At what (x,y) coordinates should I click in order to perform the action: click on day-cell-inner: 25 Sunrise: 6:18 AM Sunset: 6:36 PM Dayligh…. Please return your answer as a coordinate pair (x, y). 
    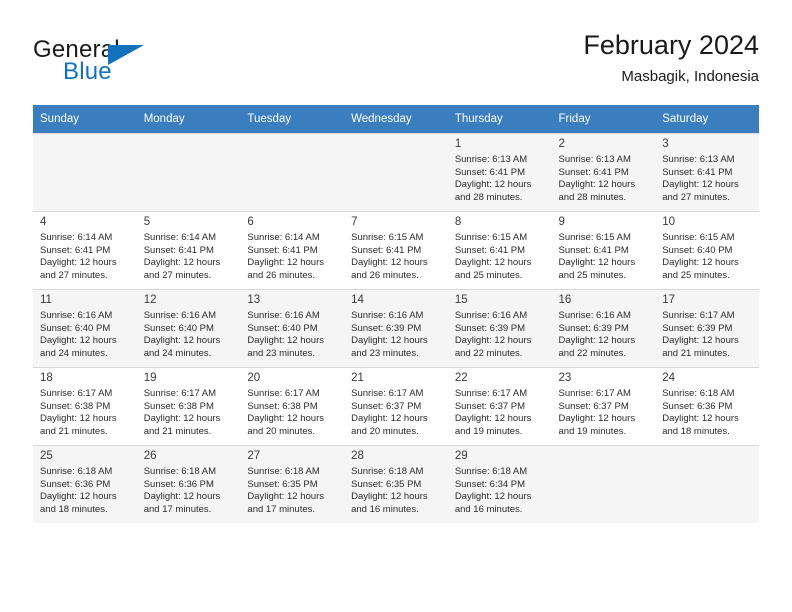
    Looking at the image, I should click on (85, 484).